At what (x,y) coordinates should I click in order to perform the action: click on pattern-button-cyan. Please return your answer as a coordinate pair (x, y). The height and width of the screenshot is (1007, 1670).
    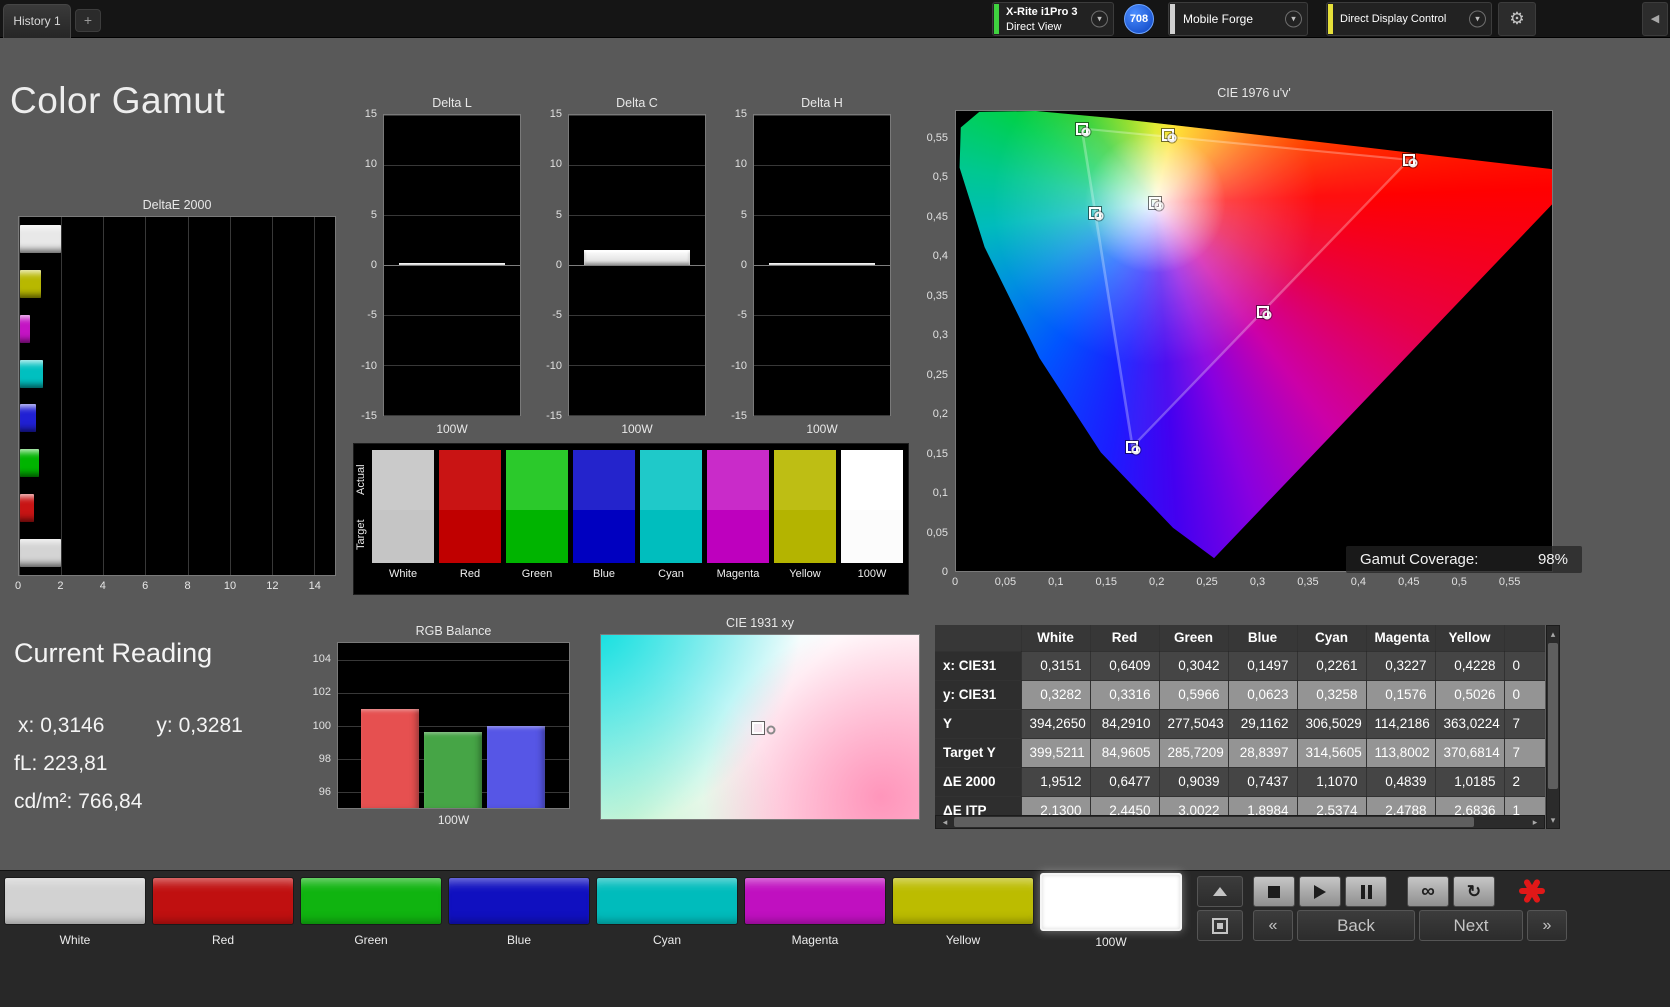
    Looking at the image, I should click on (667, 901).